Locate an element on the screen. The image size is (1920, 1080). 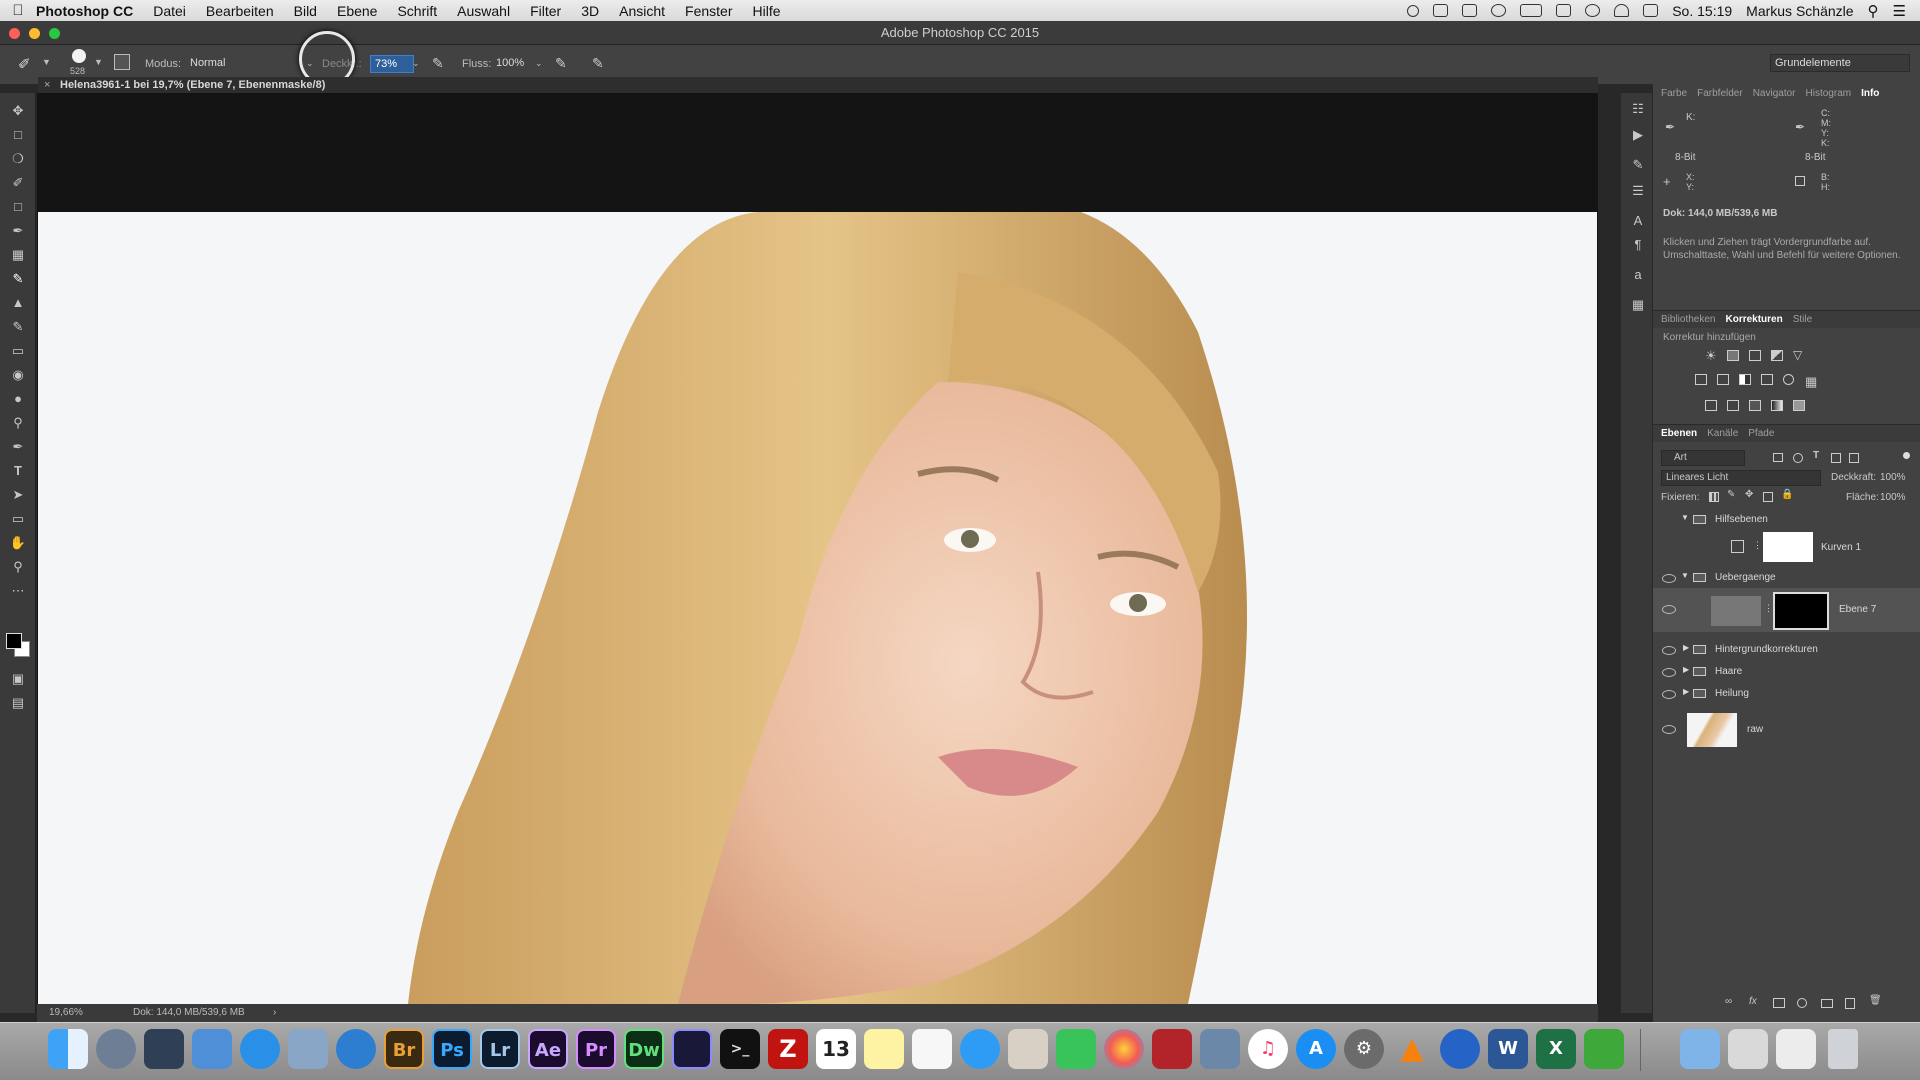
menu-auswahl: Auswahl is located at coordinates (483, 11).